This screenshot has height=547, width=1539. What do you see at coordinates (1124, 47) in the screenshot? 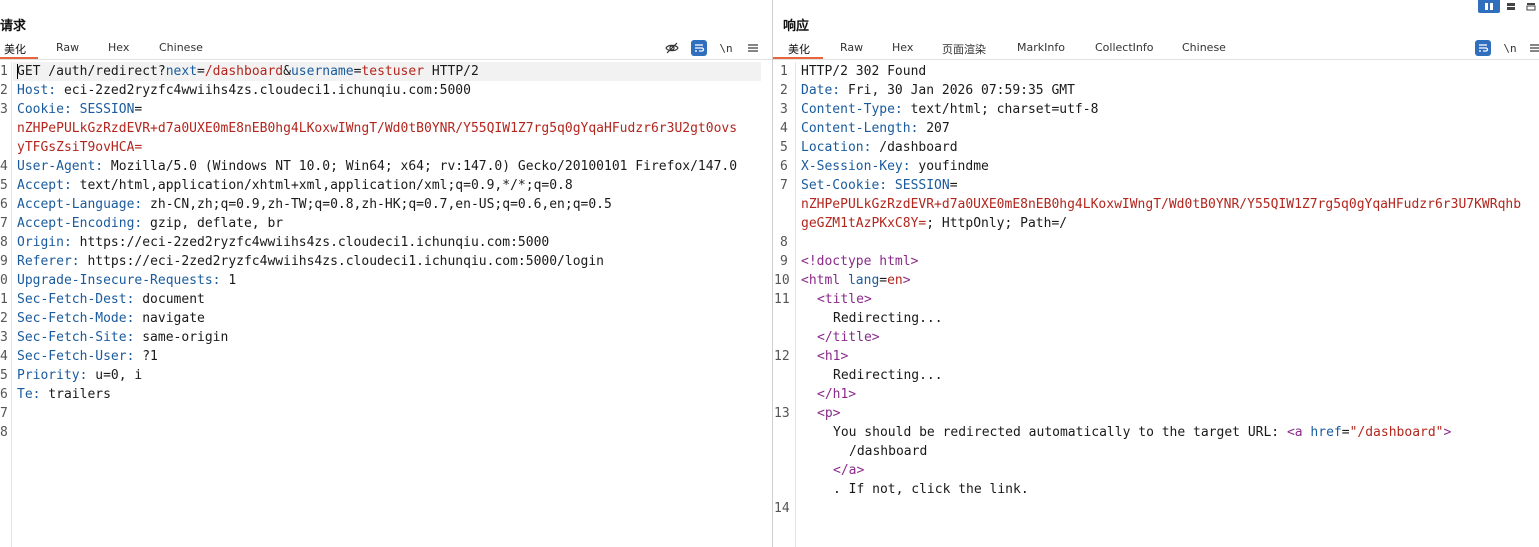
I see `response-tab-collectinfo: CollectInfo` at bounding box center [1124, 47].